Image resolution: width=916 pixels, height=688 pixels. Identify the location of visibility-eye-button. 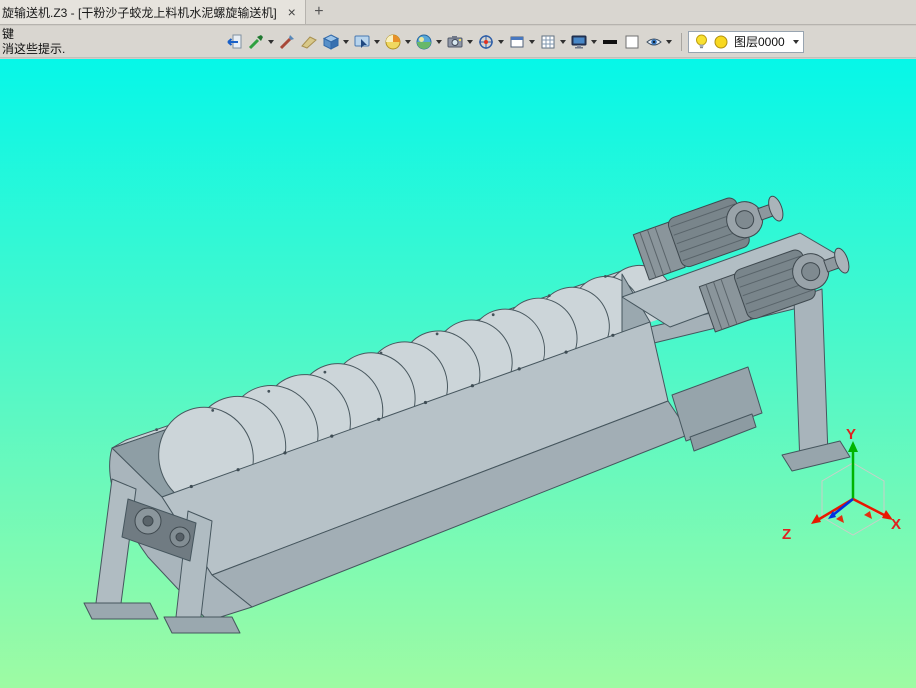
(658, 42).